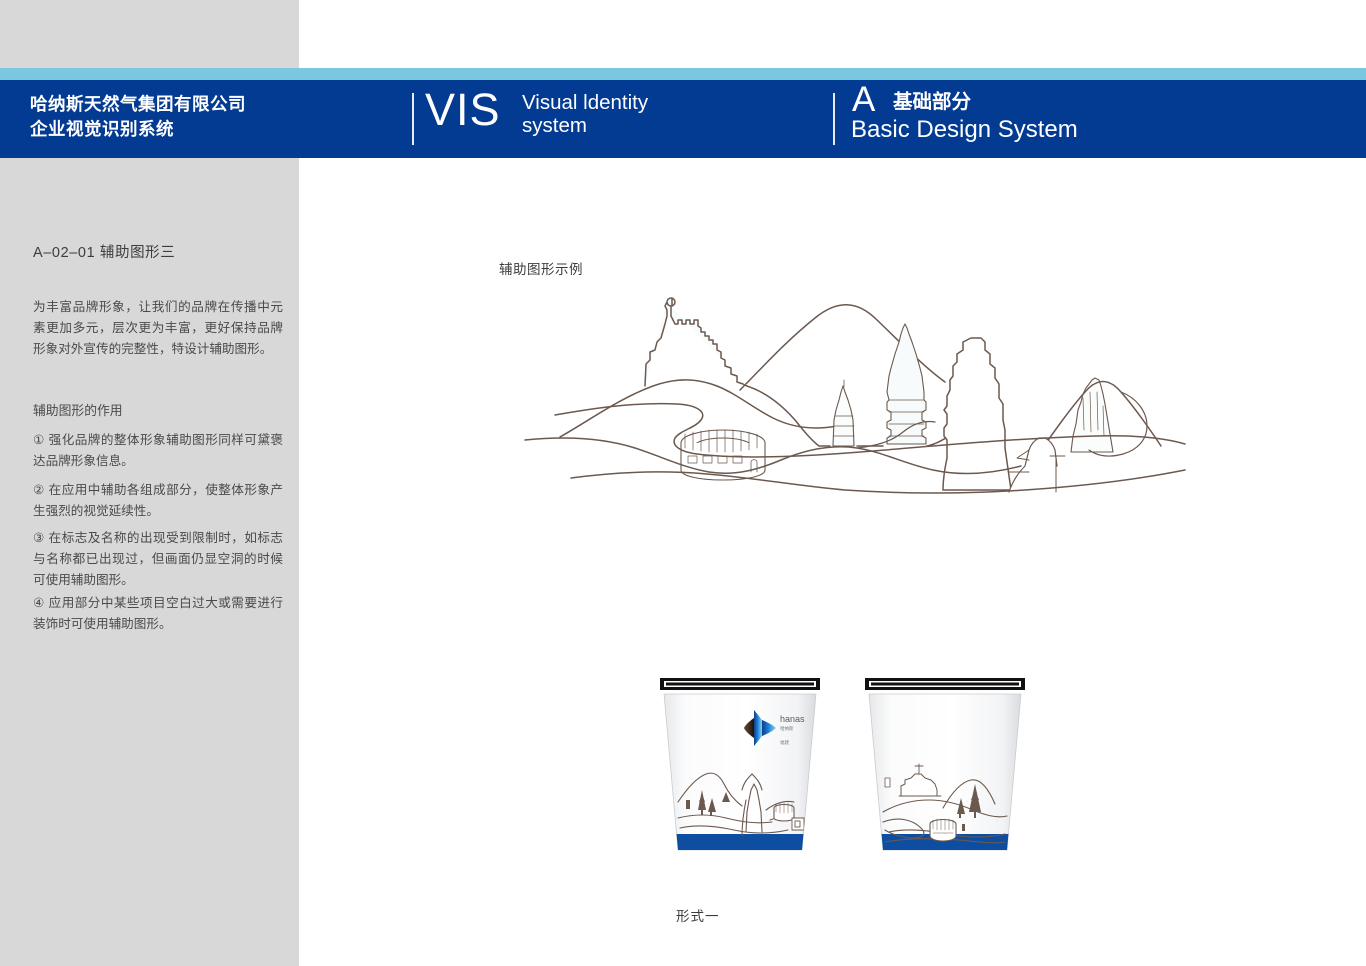 This screenshot has height=966, width=1366. I want to click on castle-fort-shape, so click(696, 342).